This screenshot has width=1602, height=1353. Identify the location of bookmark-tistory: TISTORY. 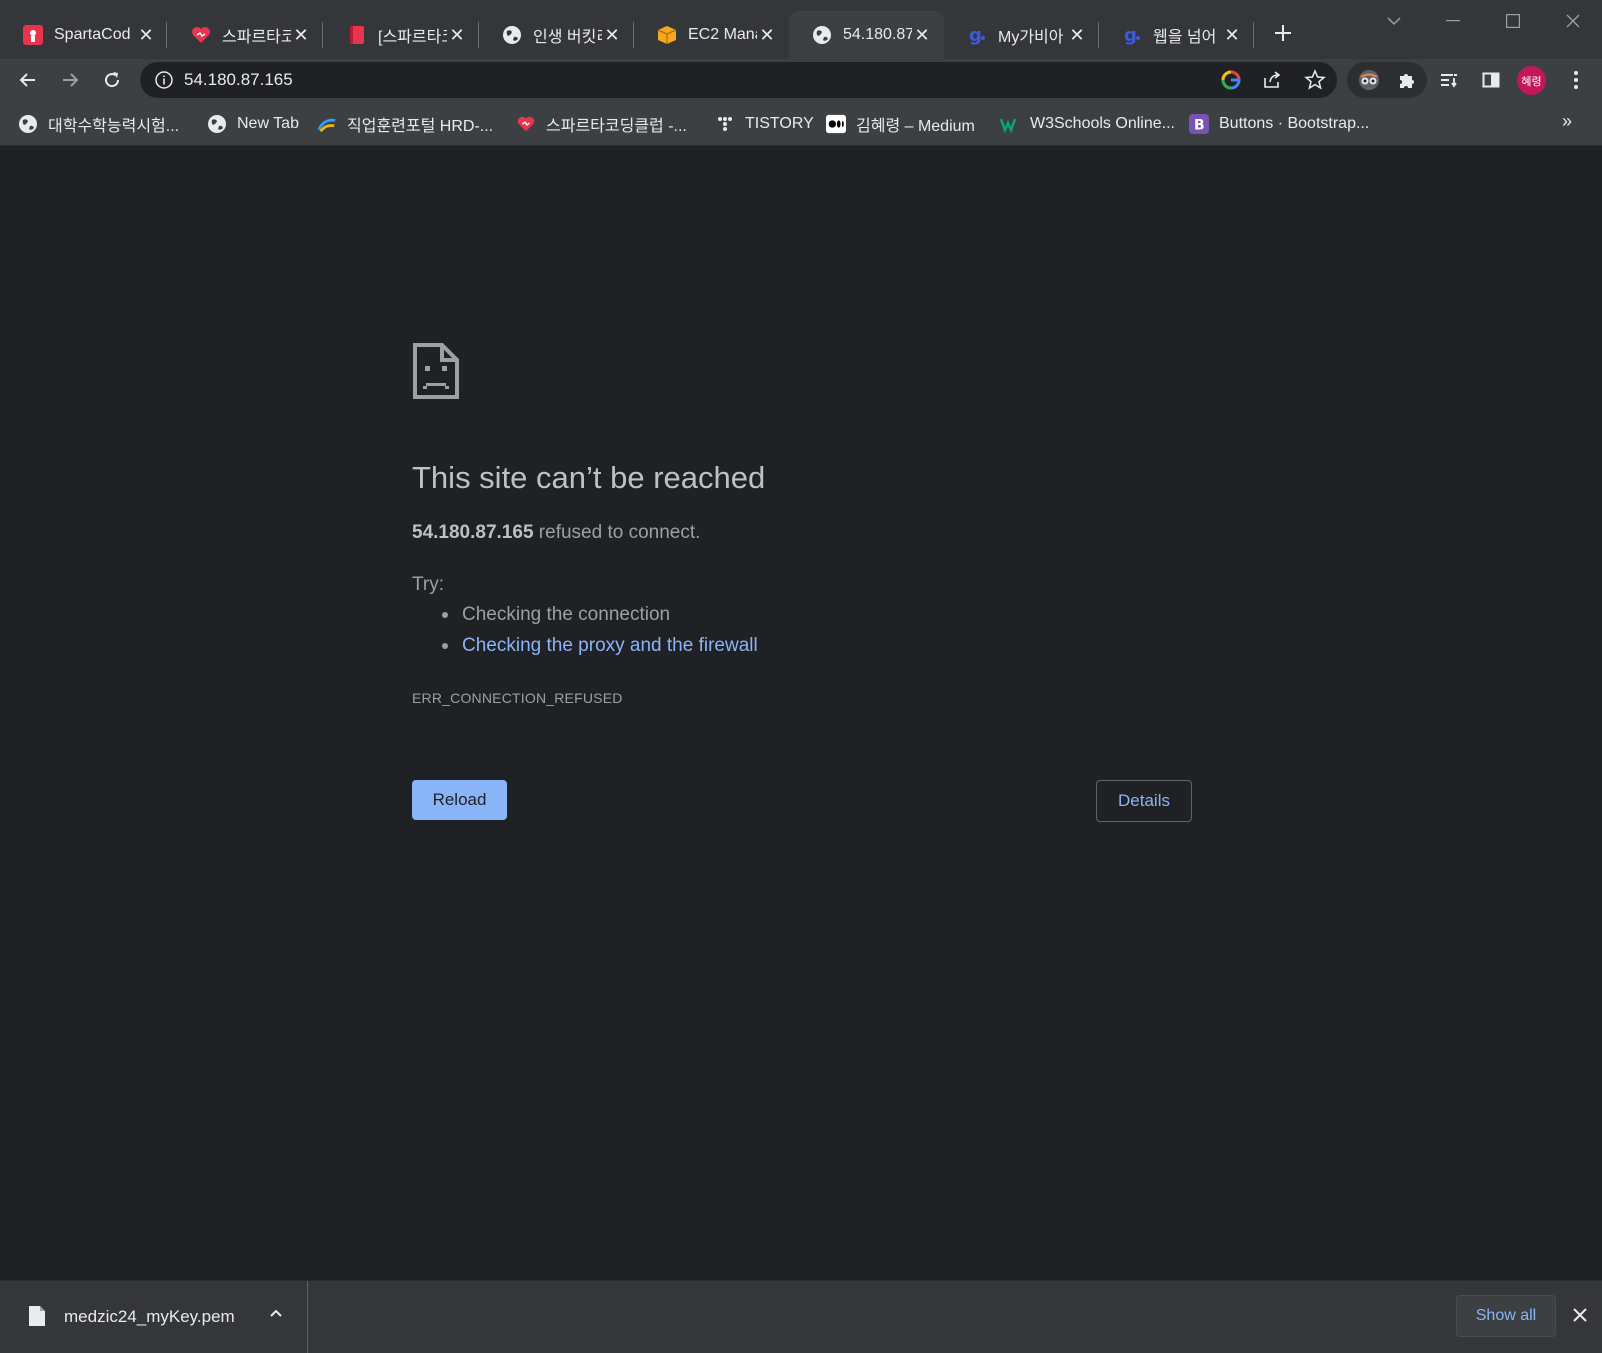
(764, 124).